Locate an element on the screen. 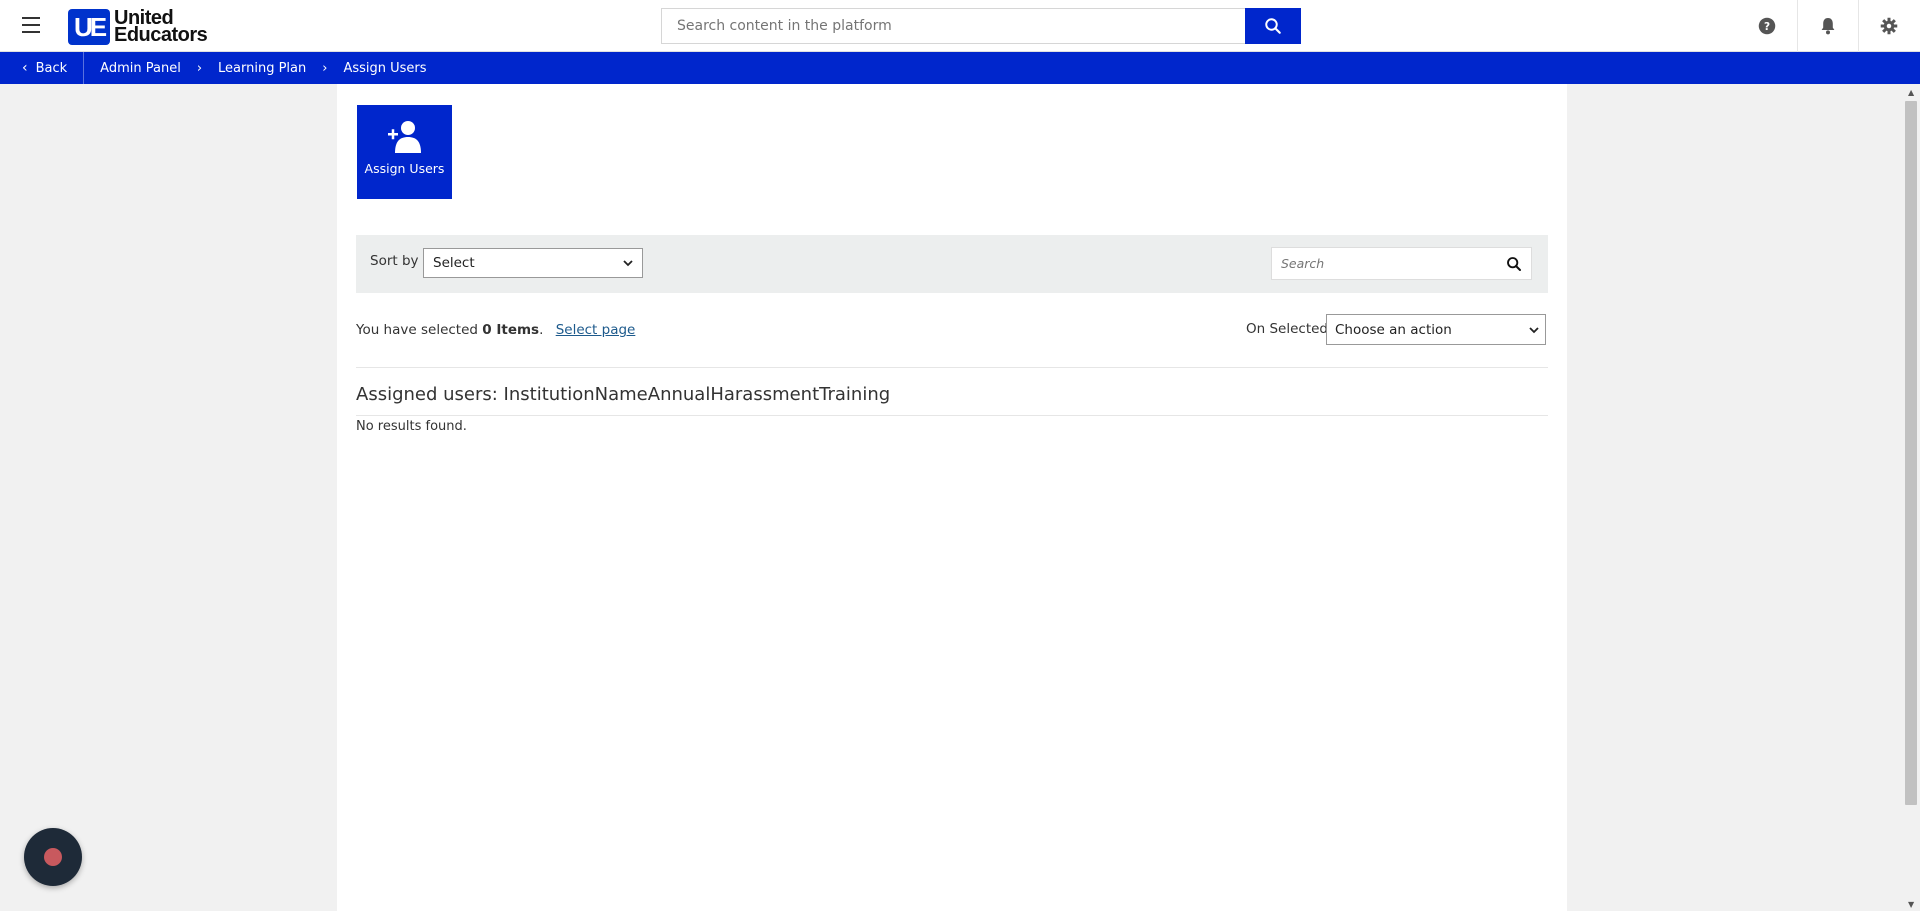  global-search-input is located at coordinates (953, 26).